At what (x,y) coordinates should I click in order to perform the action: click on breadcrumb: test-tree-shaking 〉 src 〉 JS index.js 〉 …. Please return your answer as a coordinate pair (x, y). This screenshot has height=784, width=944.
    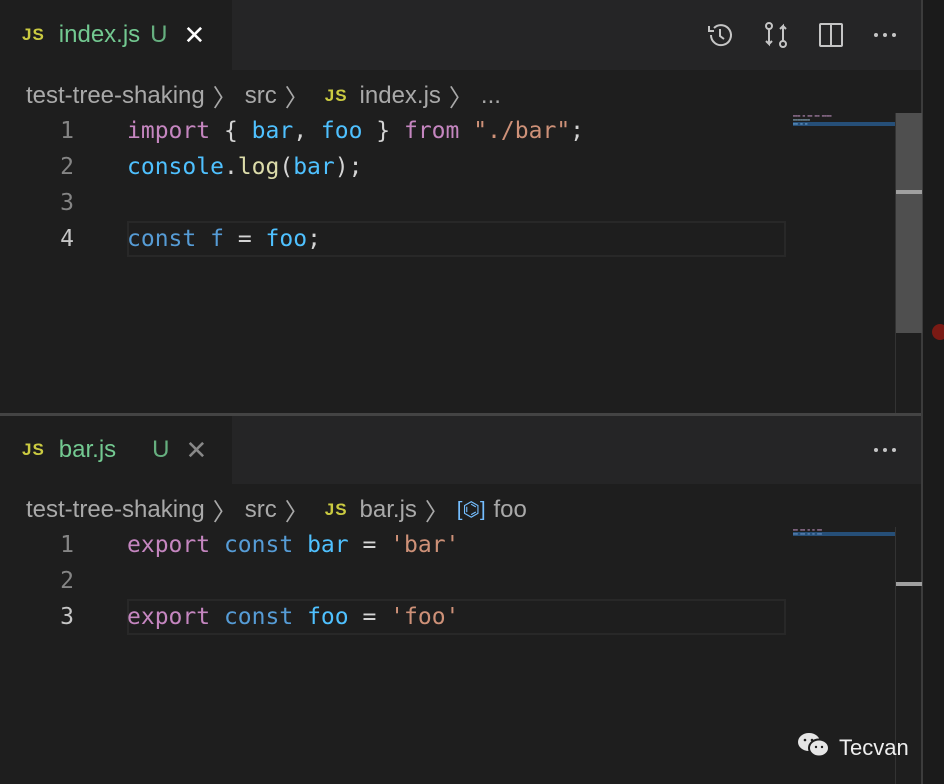
    Looking at the image, I should click on (263, 95).